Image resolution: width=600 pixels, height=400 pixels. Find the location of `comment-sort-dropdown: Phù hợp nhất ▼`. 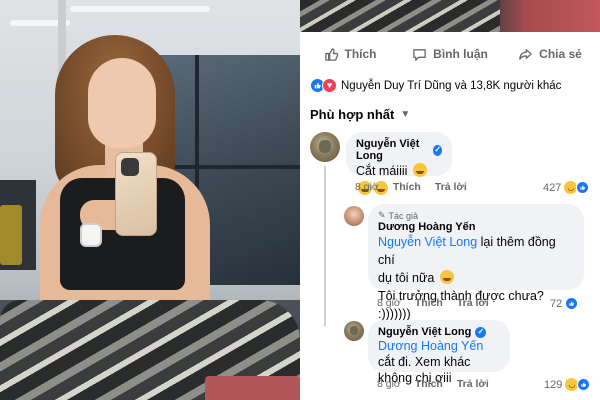

comment-sort-dropdown: Phù hợp nhất ▼ is located at coordinates (360, 114).